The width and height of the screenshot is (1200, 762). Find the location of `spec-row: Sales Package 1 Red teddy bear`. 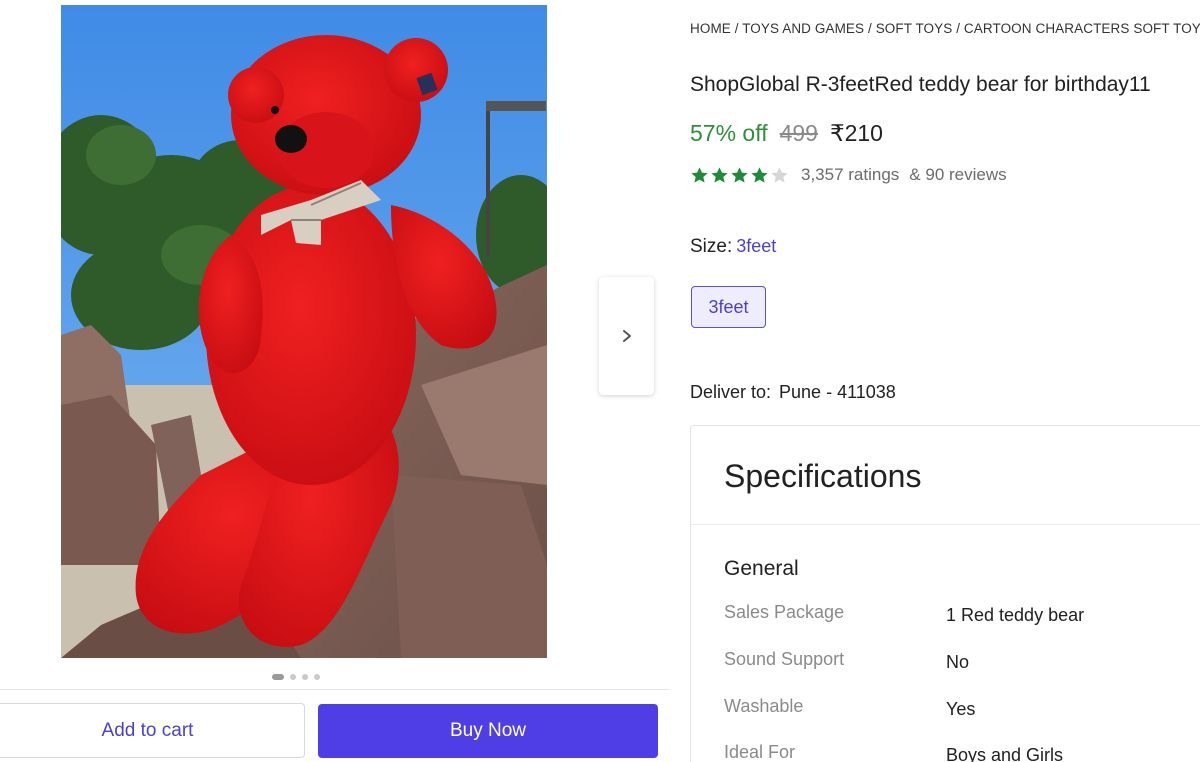

spec-row: Sales Package 1 Red teddy bear is located at coordinates (962, 614).